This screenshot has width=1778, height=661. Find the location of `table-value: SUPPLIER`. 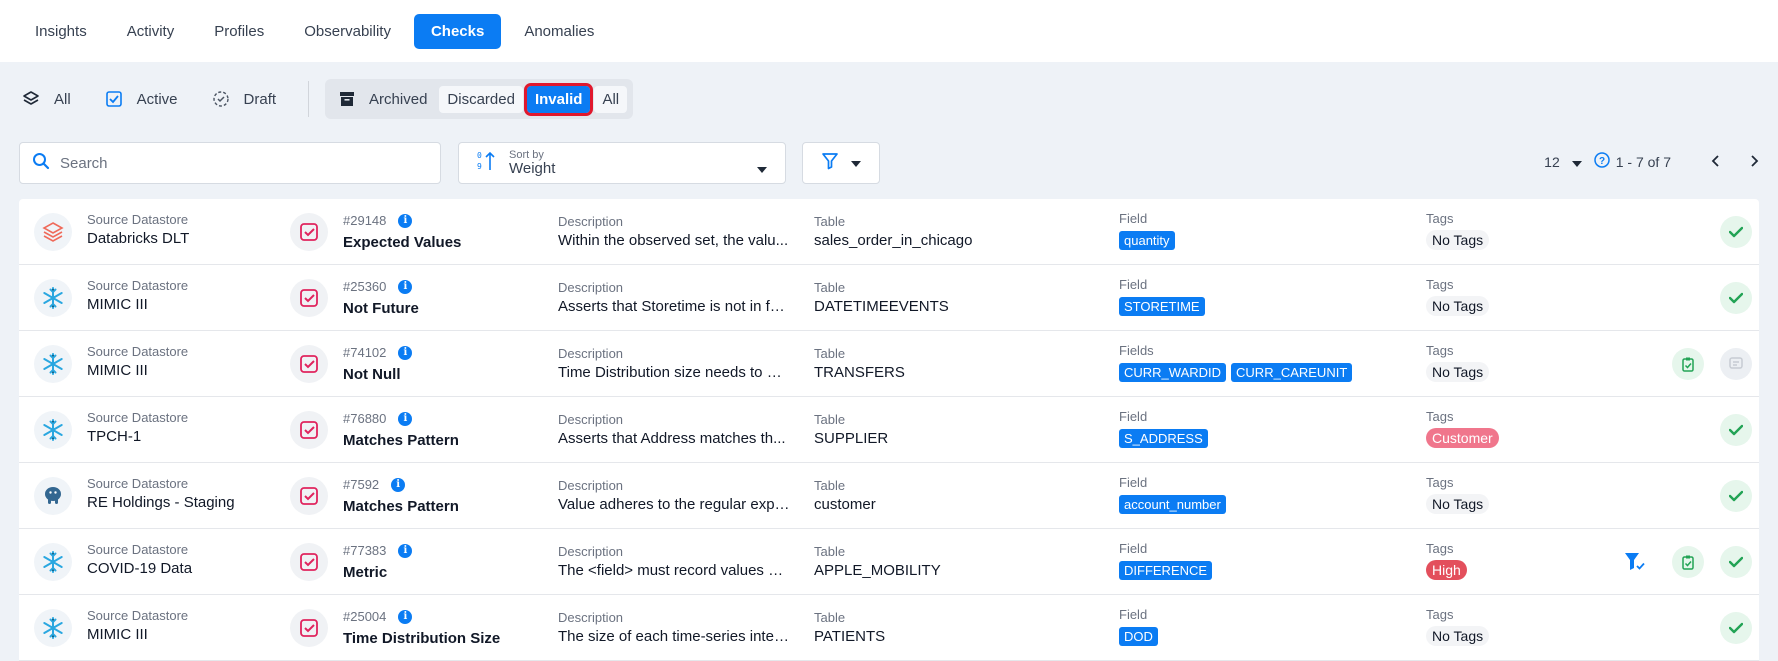

table-value: SUPPLIER is located at coordinates (851, 438).